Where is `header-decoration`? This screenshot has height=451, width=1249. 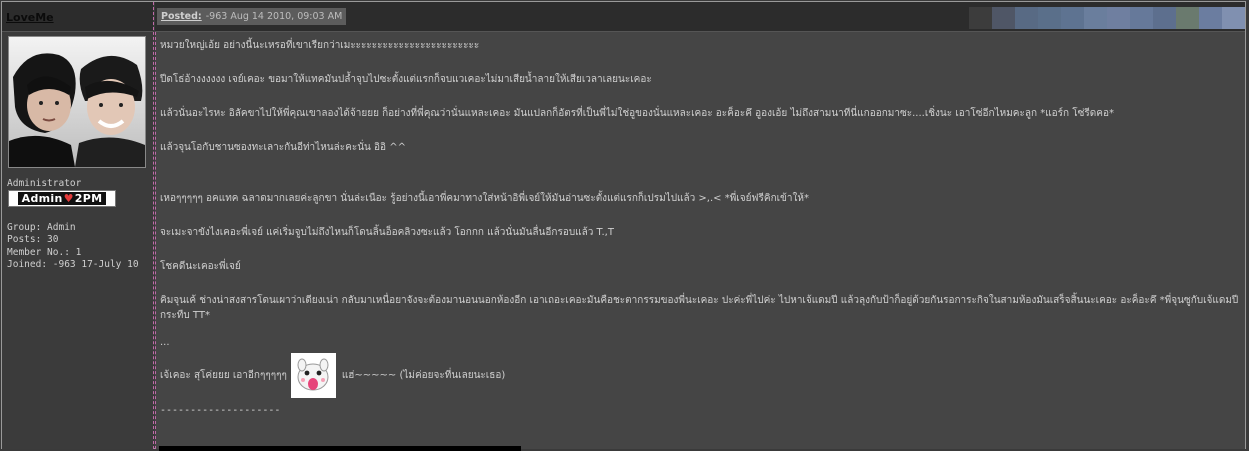 header-decoration is located at coordinates (1107, 18).